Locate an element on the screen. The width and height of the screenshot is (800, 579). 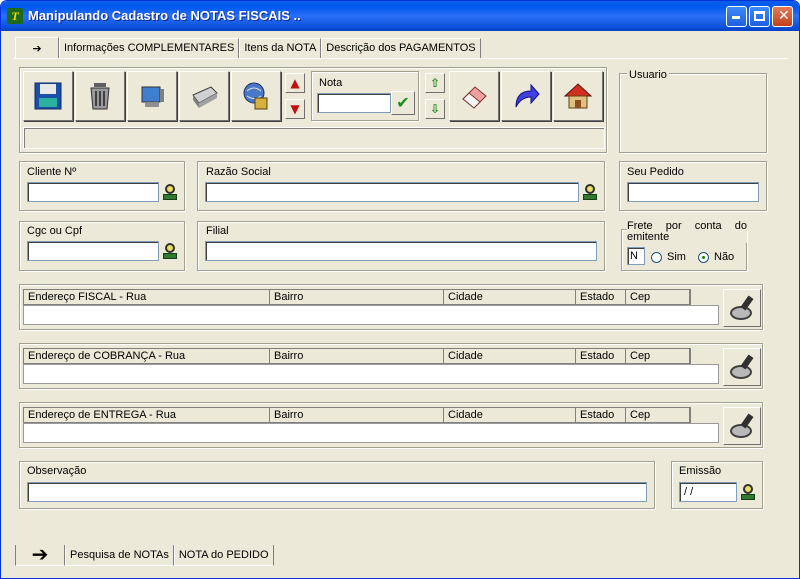
cliente-input is located at coordinates (93, 192).